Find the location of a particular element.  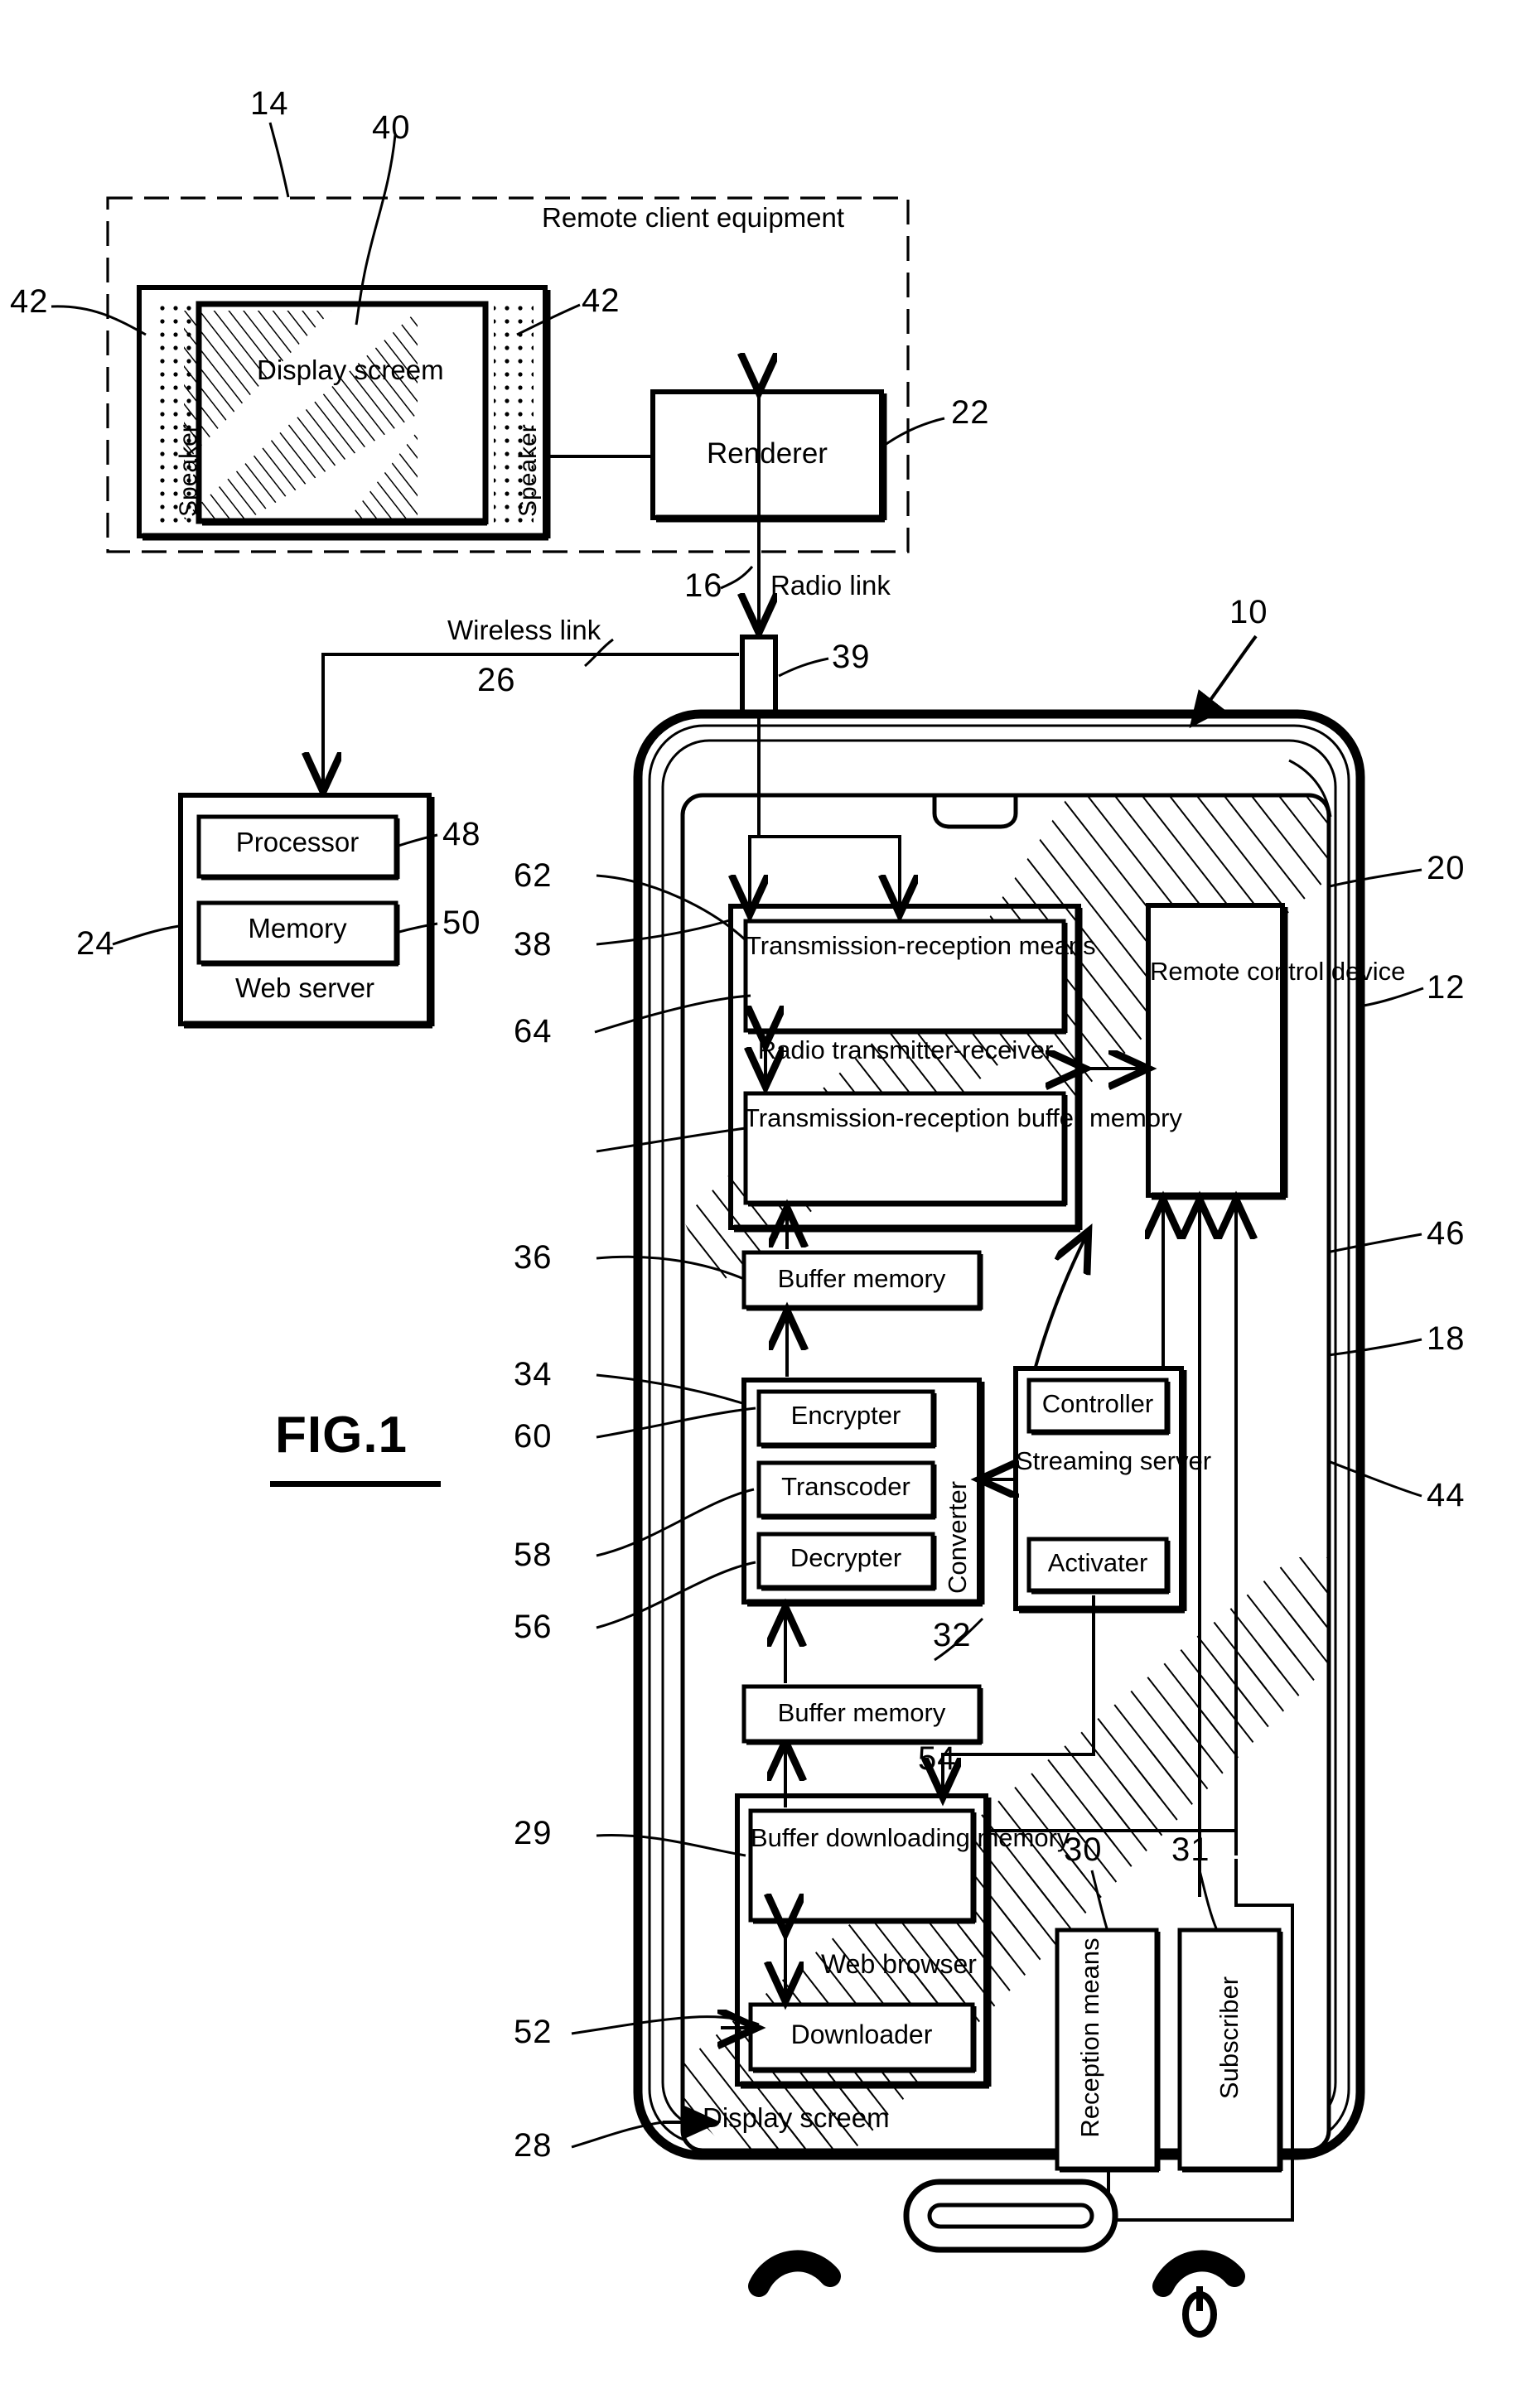

ref-39: 39 is located at coordinates (851, 657).